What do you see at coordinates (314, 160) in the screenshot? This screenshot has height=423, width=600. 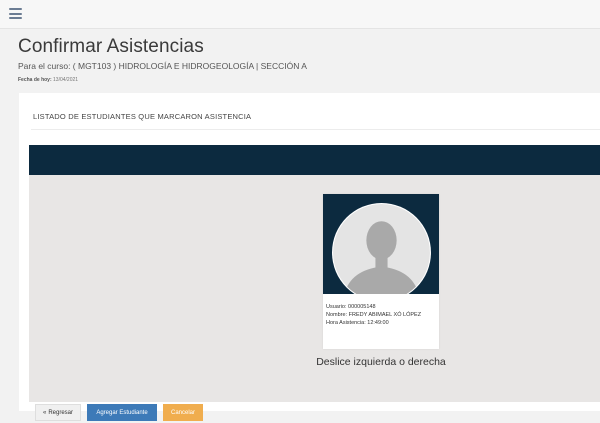 I see `slider-header` at bounding box center [314, 160].